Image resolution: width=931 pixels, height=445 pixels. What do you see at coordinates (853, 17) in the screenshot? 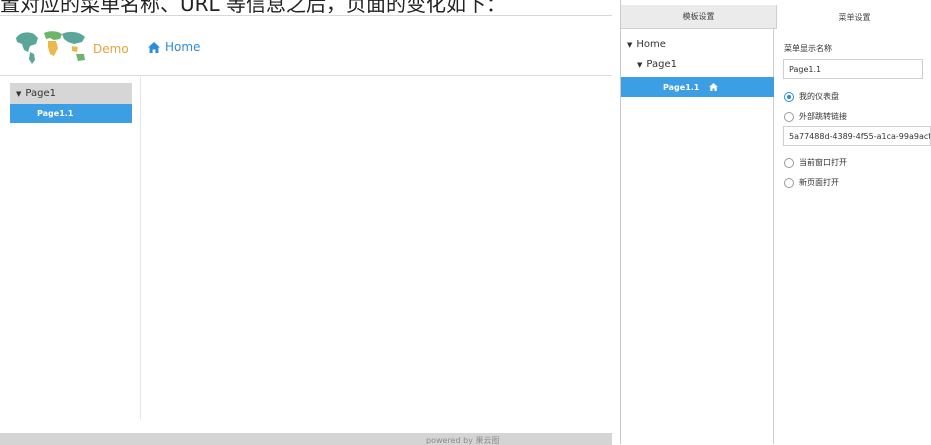
I see `tab-menu-settings: 菜单设置` at bounding box center [853, 17].